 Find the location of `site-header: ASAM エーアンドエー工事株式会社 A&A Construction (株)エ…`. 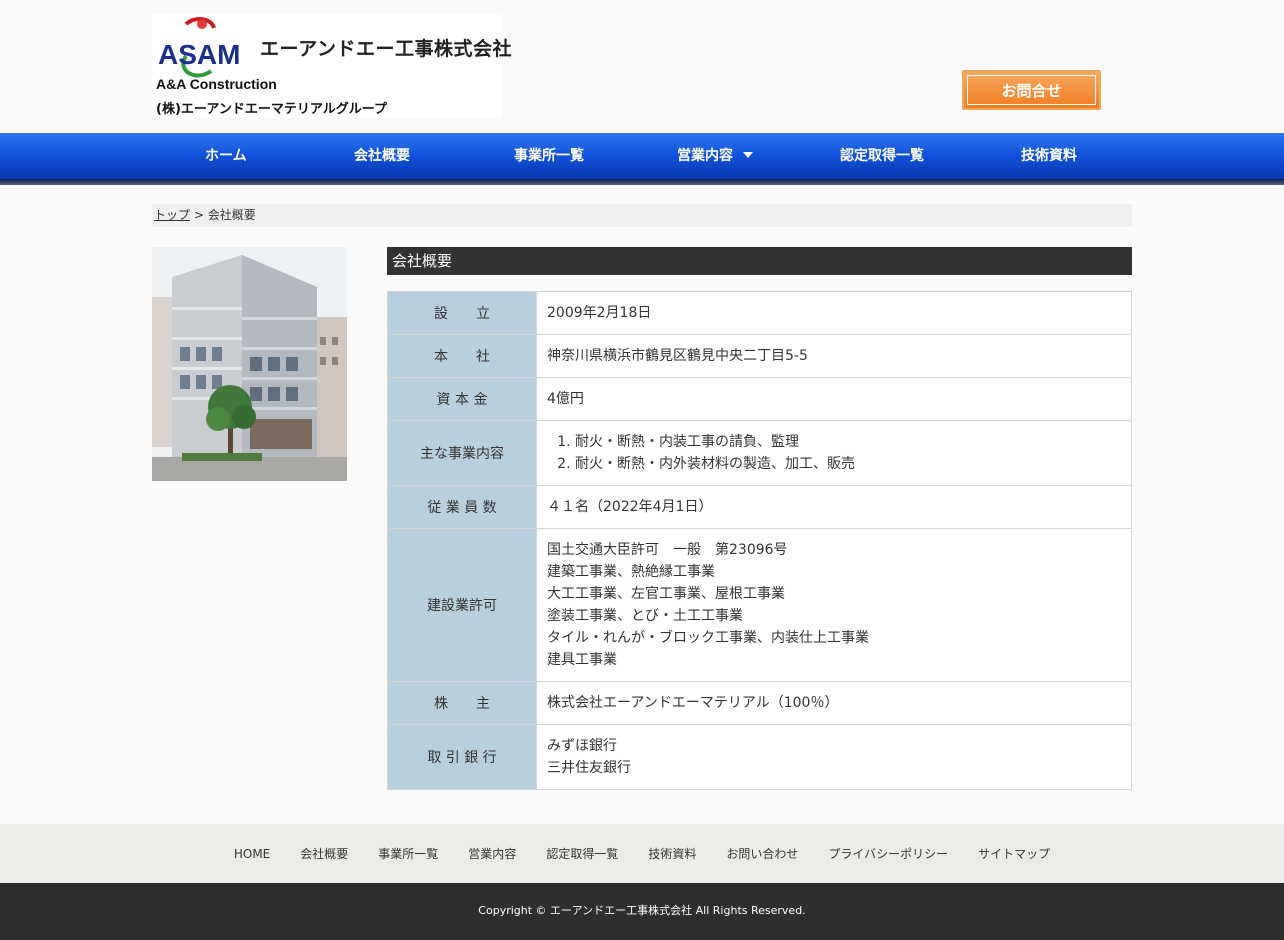

site-header: ASAM エーアンドエー工事株式会社 A&A Construction (株)エ… is located at coordinates (642, 66).